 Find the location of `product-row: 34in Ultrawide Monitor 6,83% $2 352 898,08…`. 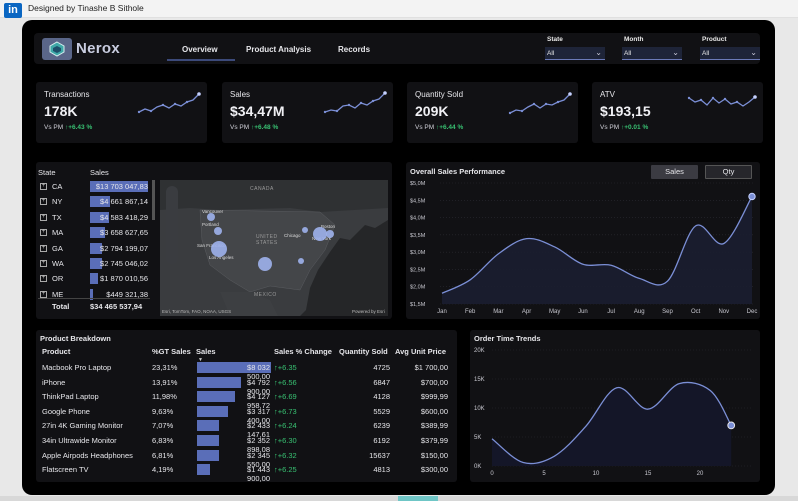

product-row: 34in Ultrawide Monitor 6,83% $2 352 898,08… is located at coordinates (245, 444).